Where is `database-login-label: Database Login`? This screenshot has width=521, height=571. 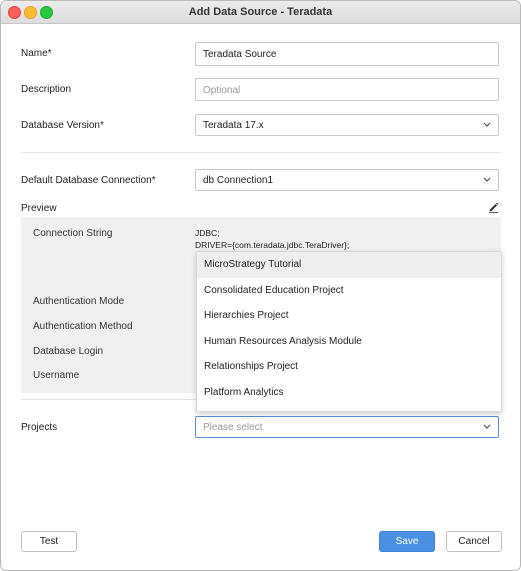 database-login-label: Database Login is located at coordinates (68, 351).